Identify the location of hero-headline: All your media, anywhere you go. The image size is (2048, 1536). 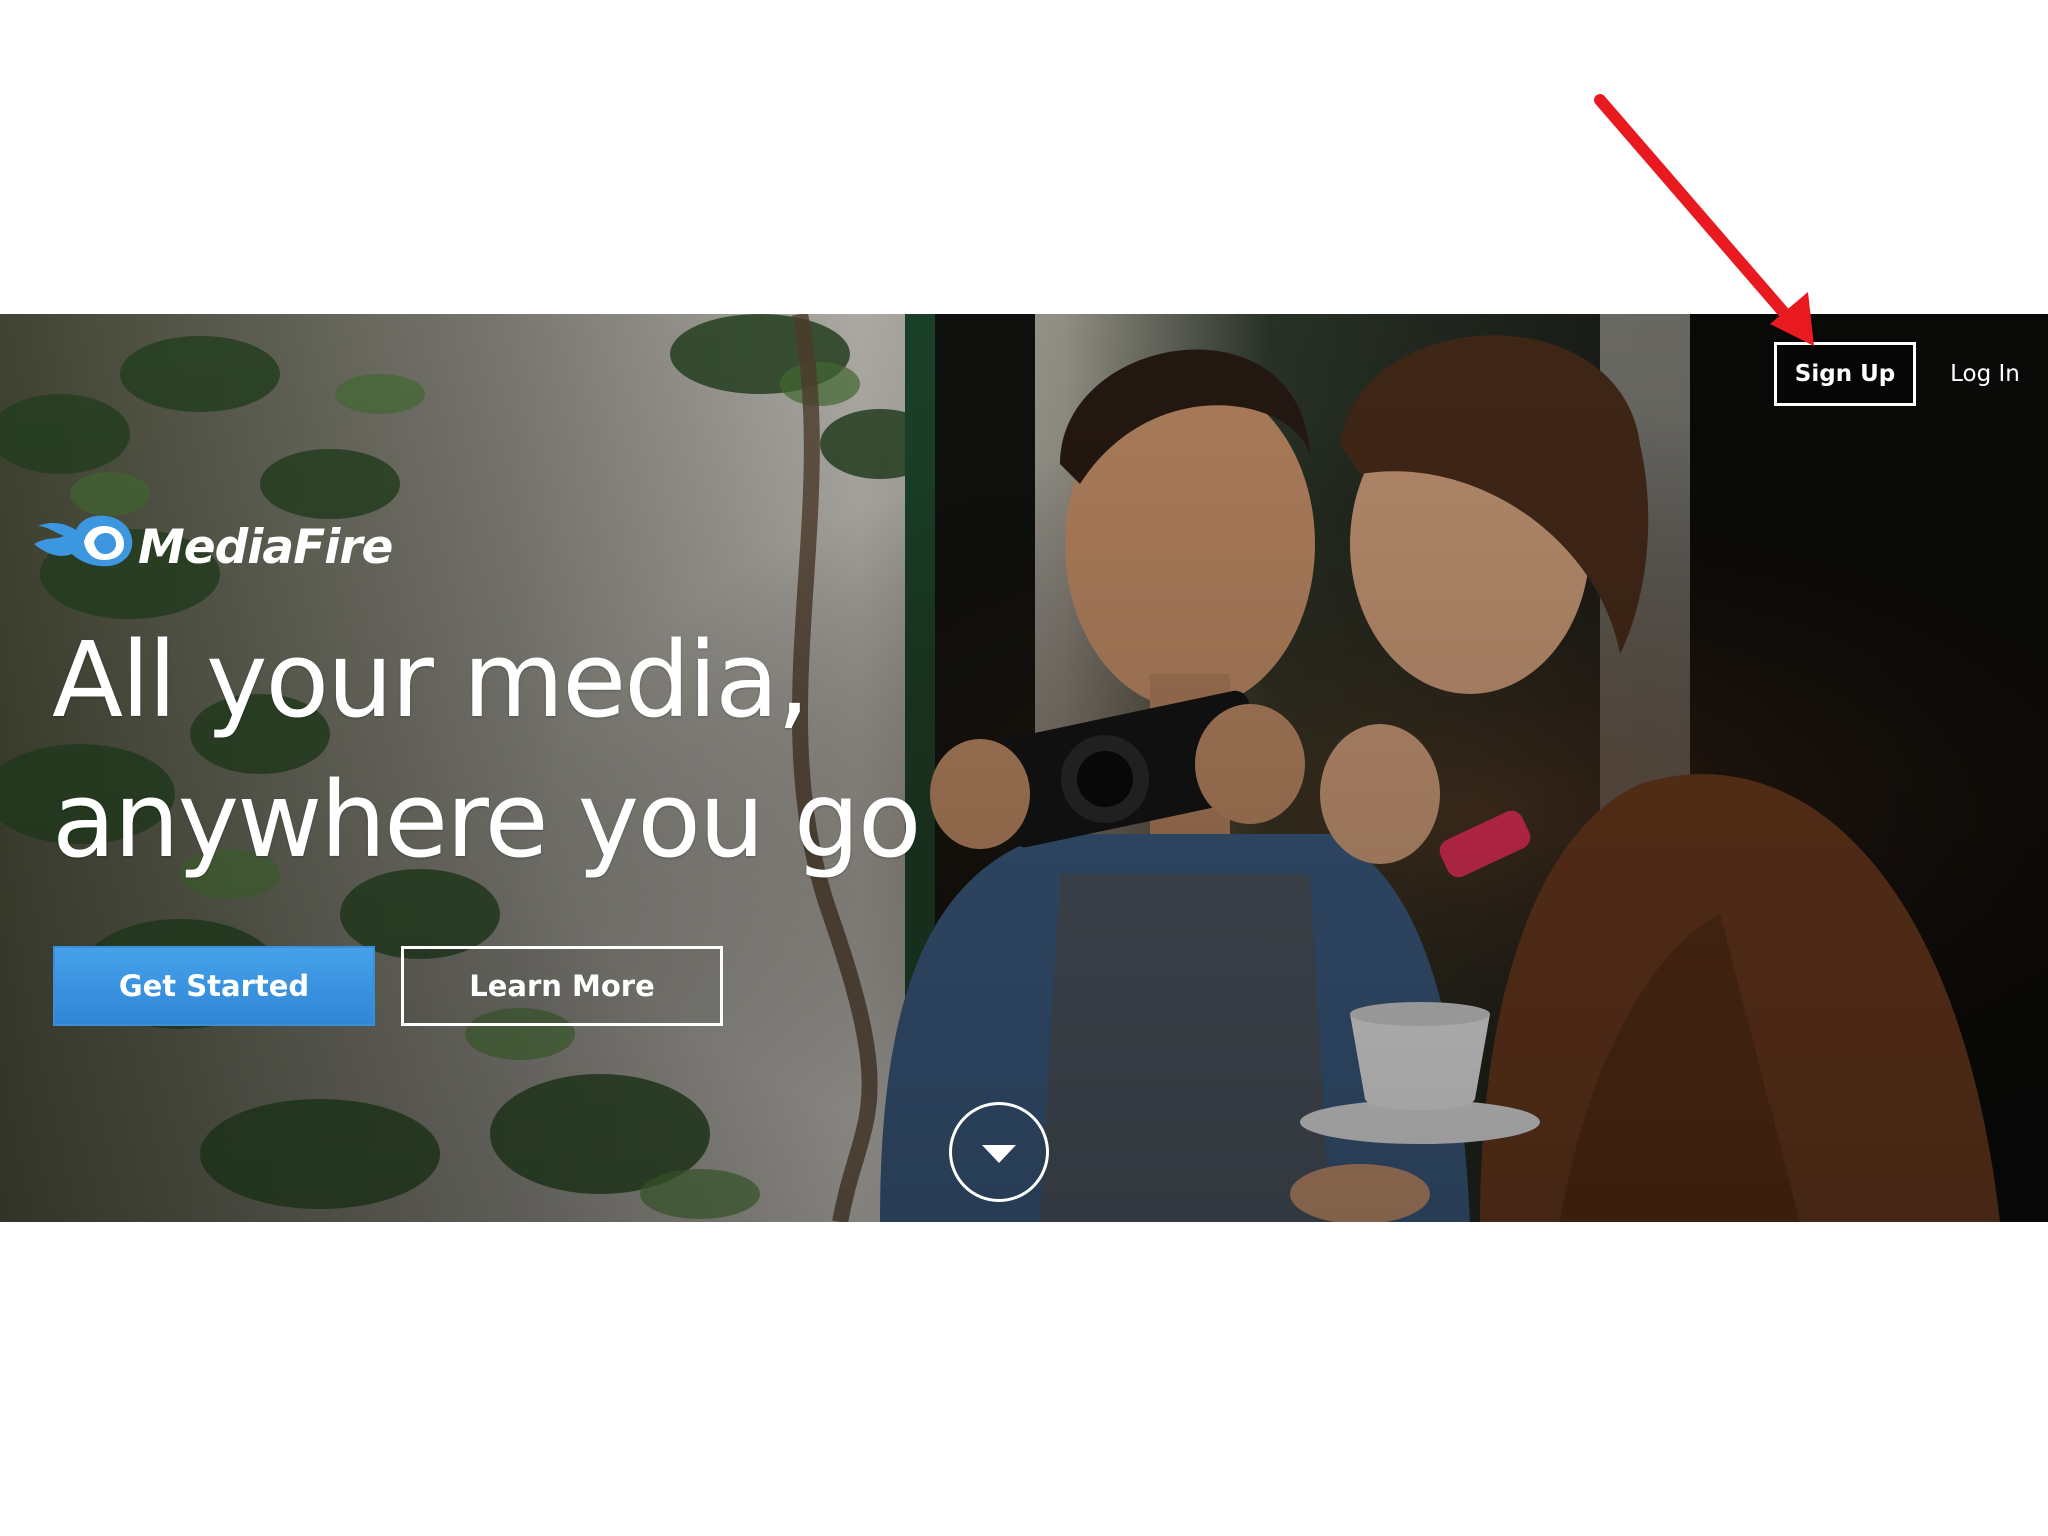
(552, 750).